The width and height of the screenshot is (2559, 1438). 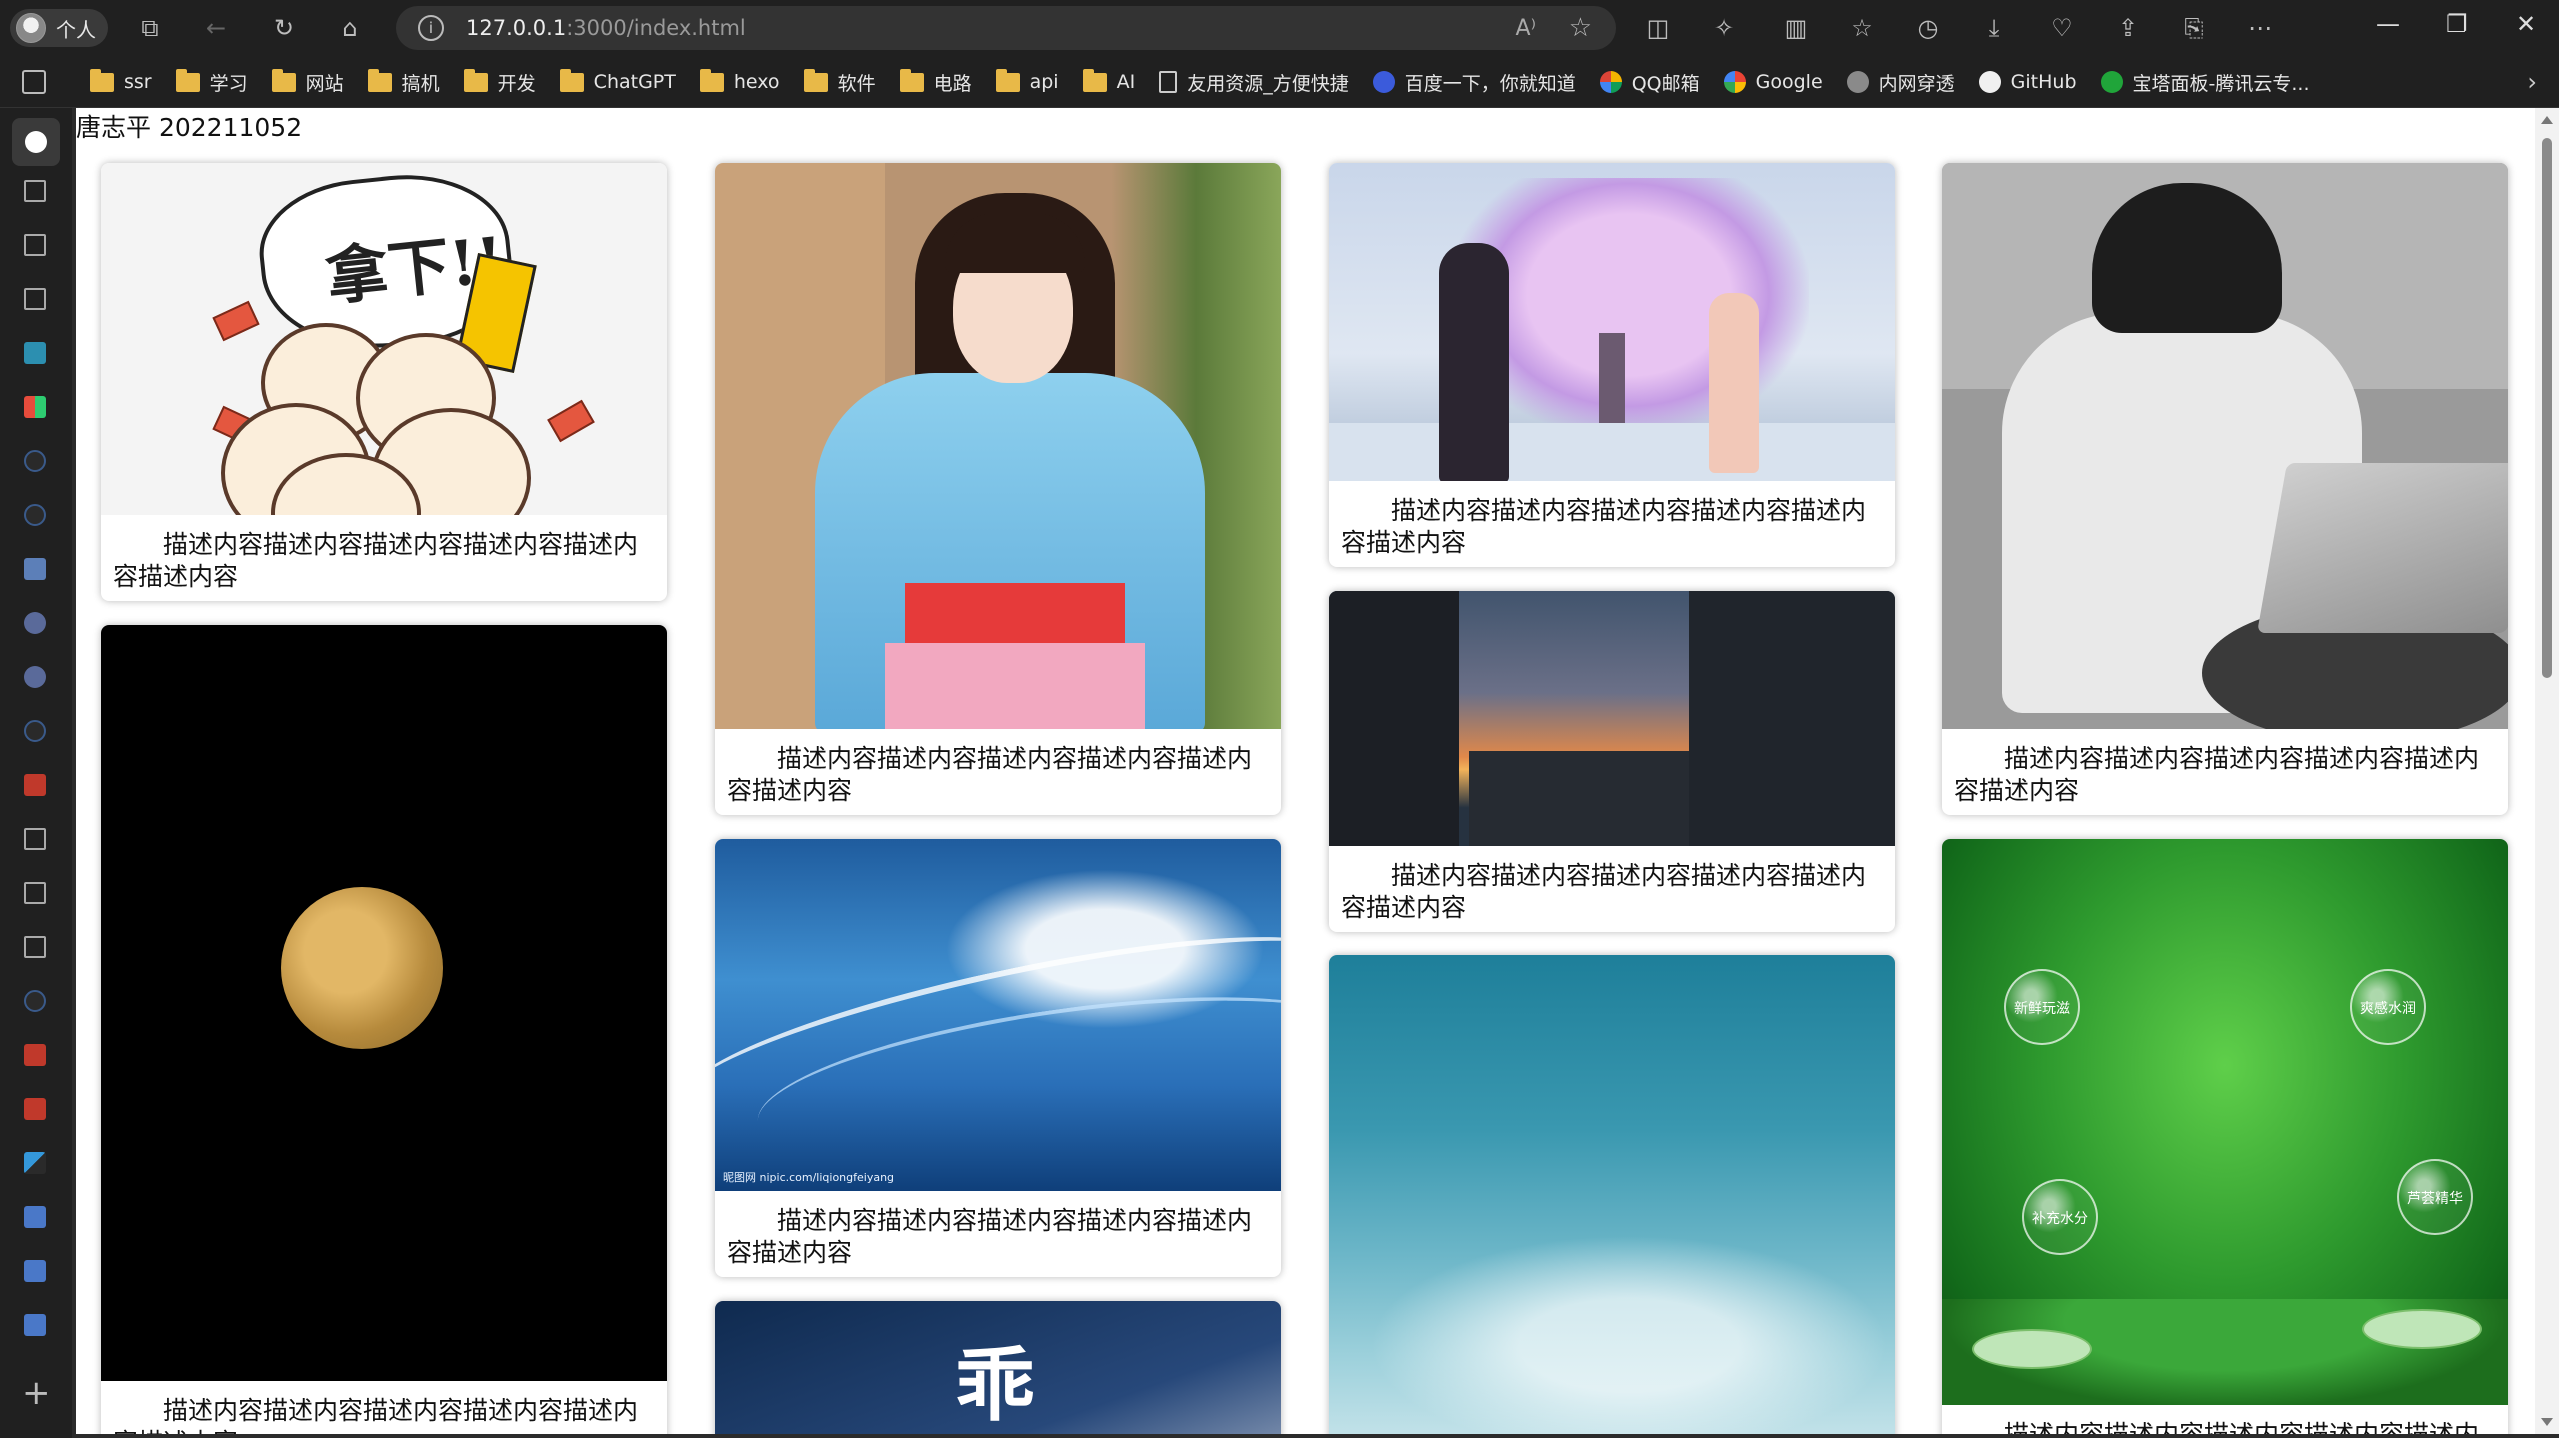 What do you see at coordinates (809, 1177) in the screenshot?
I see `image-watermark: 昵图网 nipic.com/liqiongfeiyang` at bounding box center [809, 1177].